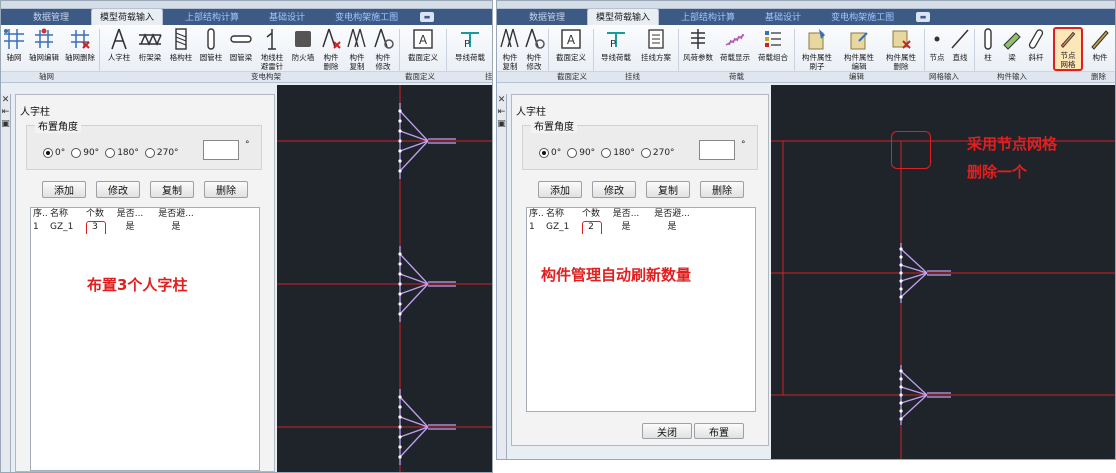  I want to click on panel-buttons: 添加 修改 复制 删除, so click(641, 189).